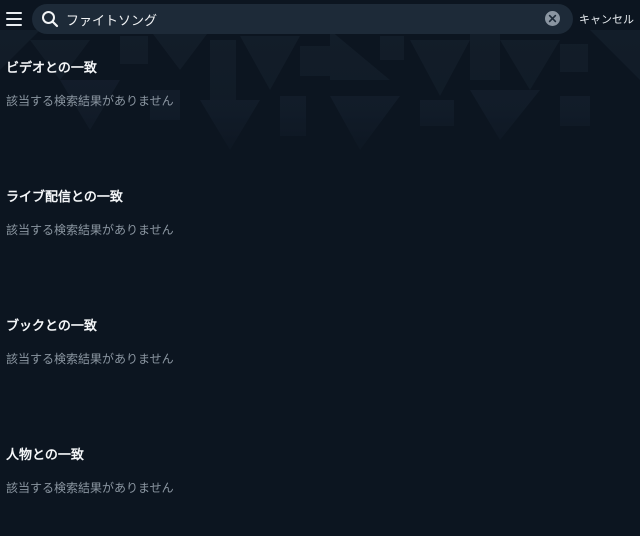  I want to click on section-video-matches: ビデオとの一致 該当する検索結果がありません, so click(306, 84).